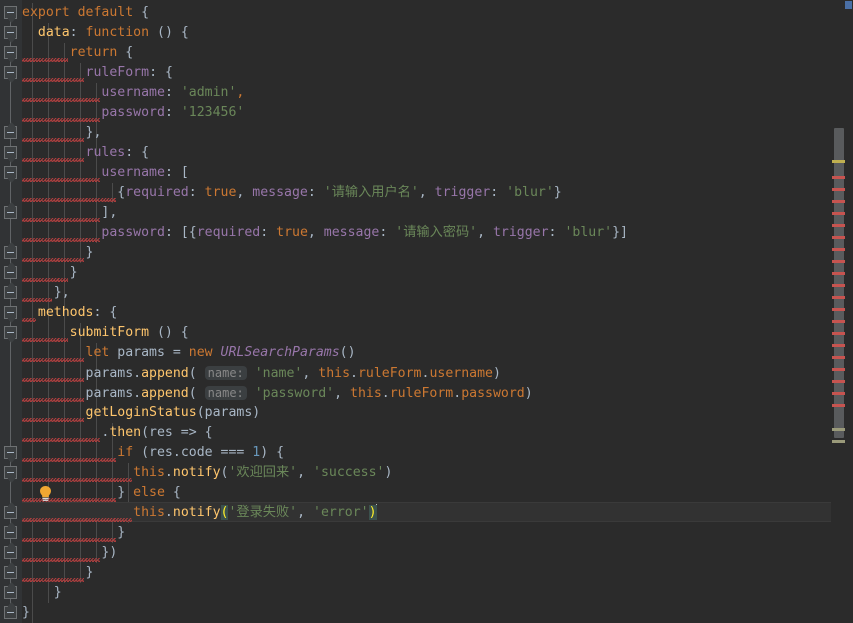 Image resolution: width=853 pixels, height=623 pixels. Describe the element at coordinates (105, 33) in the screenshot. I see `code-line: data: function () {` at that location.